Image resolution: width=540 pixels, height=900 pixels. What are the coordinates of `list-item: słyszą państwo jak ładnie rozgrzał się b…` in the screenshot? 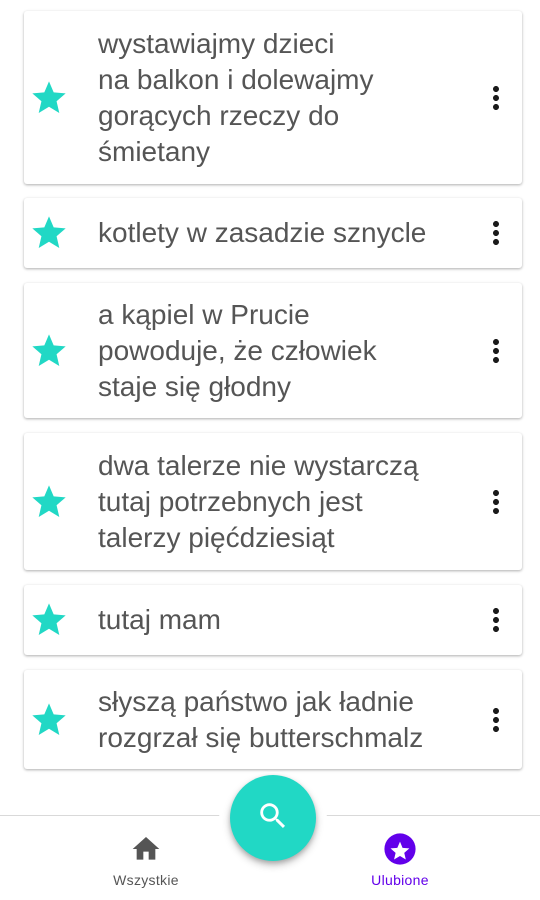 It's located at (273, 719).